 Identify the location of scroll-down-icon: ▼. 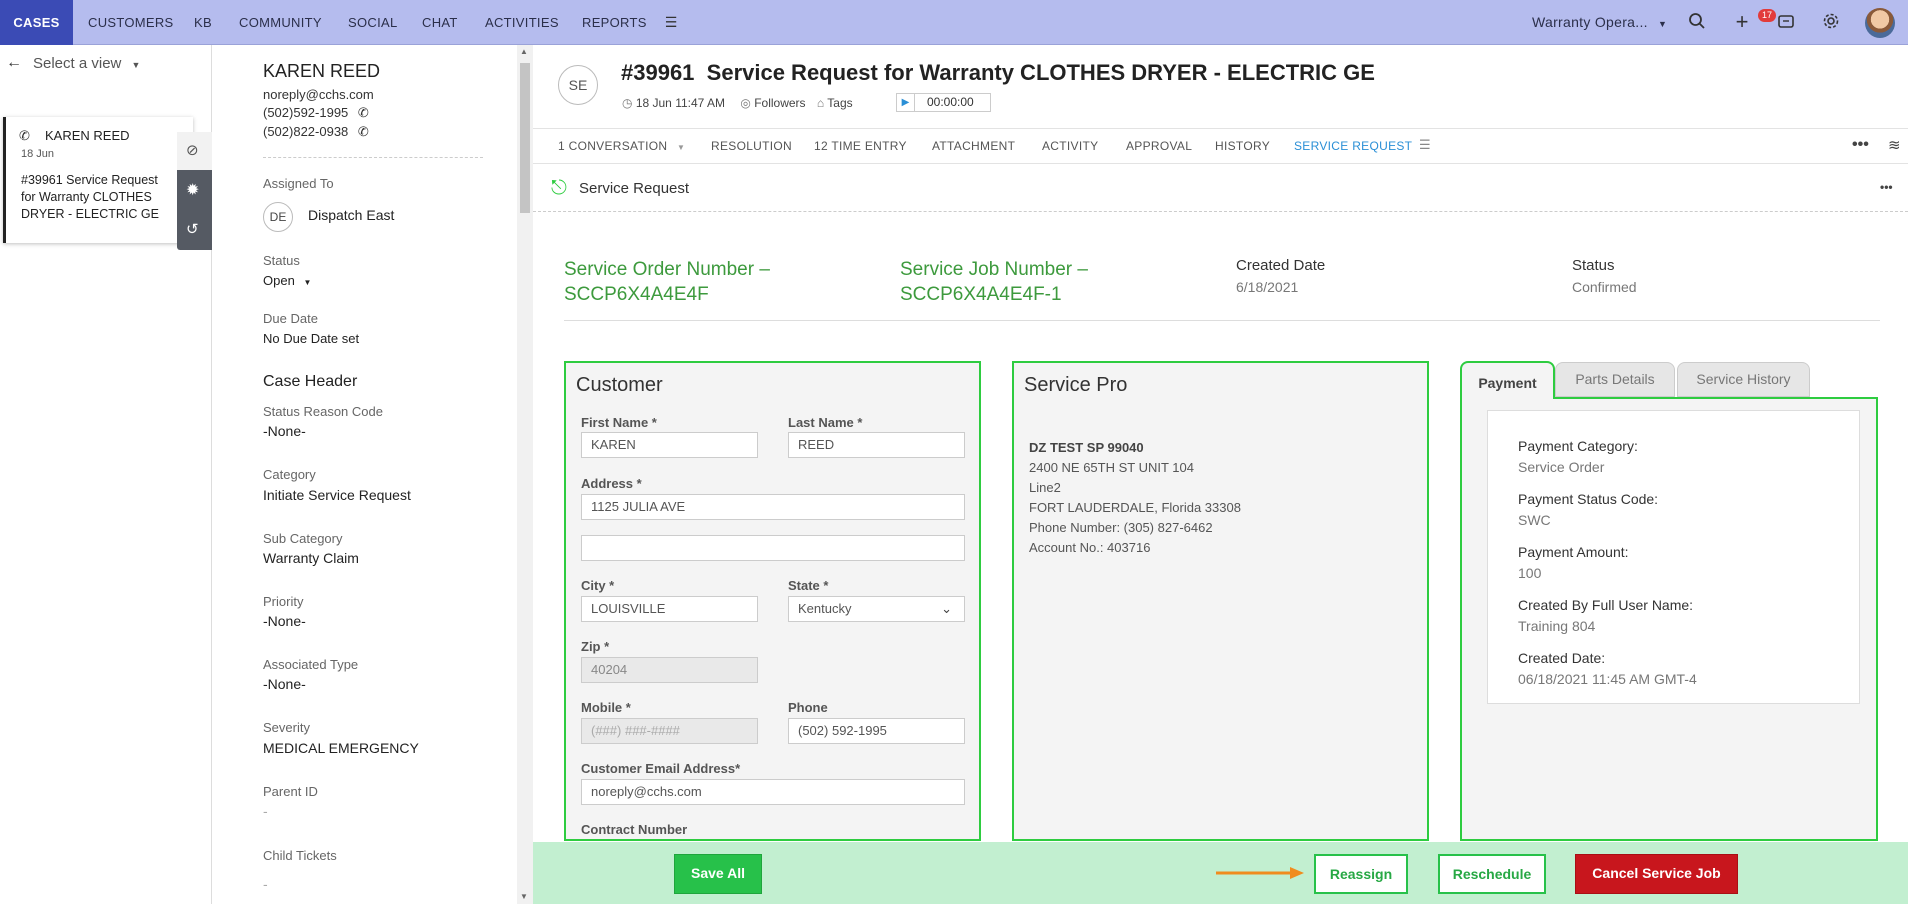
(524, 896).